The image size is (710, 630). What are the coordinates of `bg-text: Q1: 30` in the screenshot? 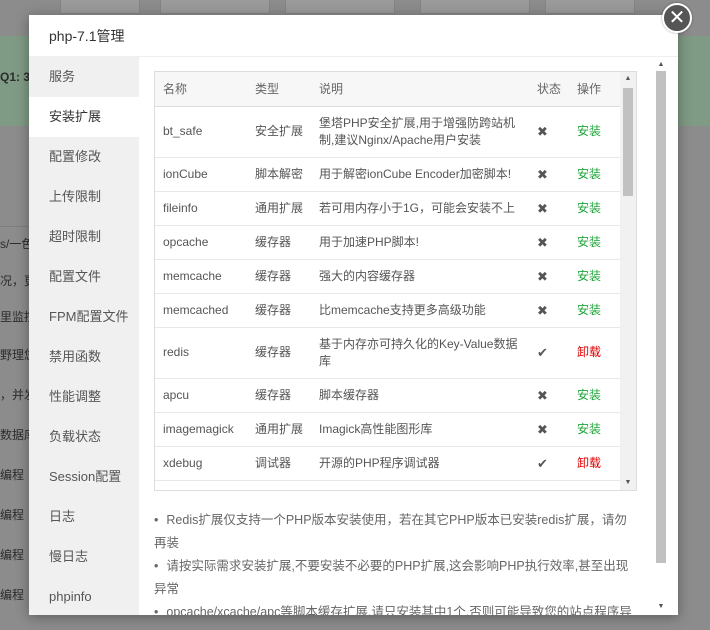 It's located at (15, 77).